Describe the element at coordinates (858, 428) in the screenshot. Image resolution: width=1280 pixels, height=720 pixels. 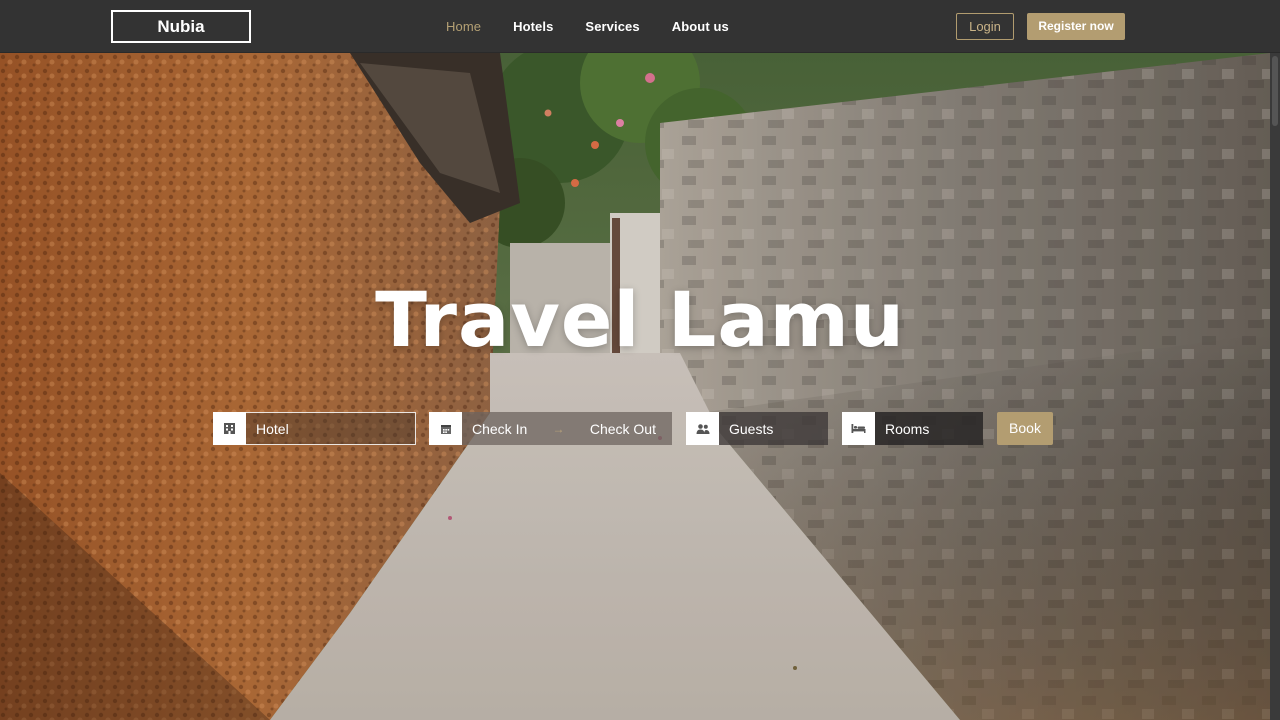
I see `bed-icon` at that location.